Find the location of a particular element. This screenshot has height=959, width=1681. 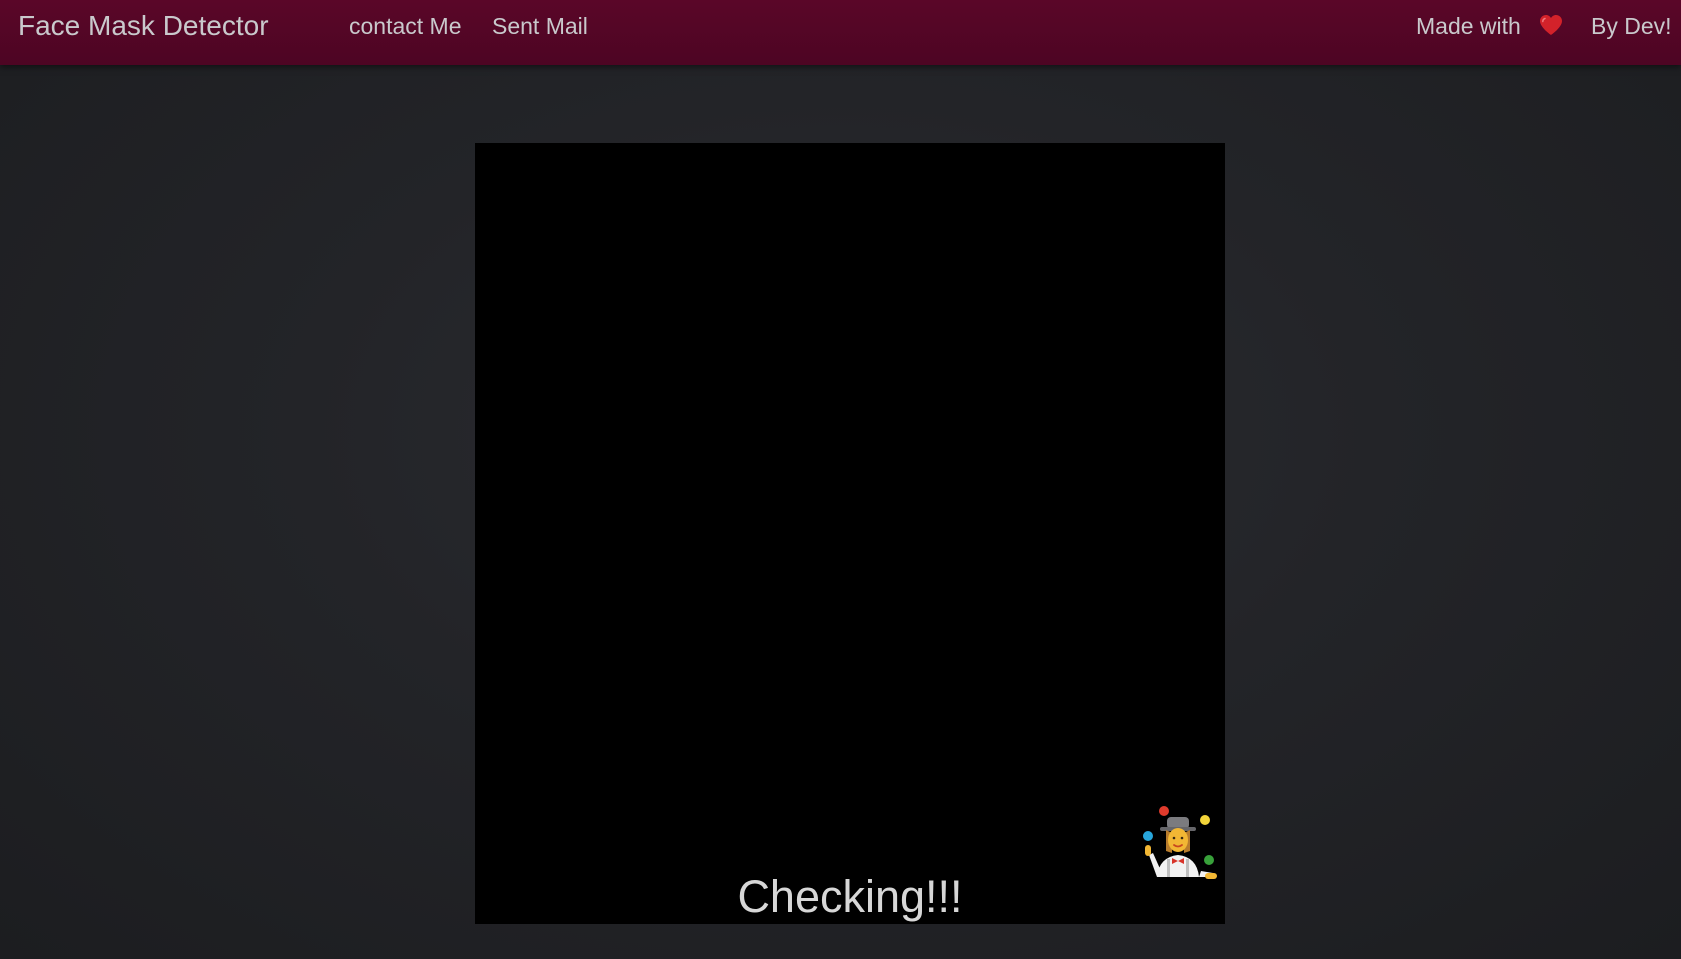

made-with-label: Made with is located at coordinates (1468, 26).